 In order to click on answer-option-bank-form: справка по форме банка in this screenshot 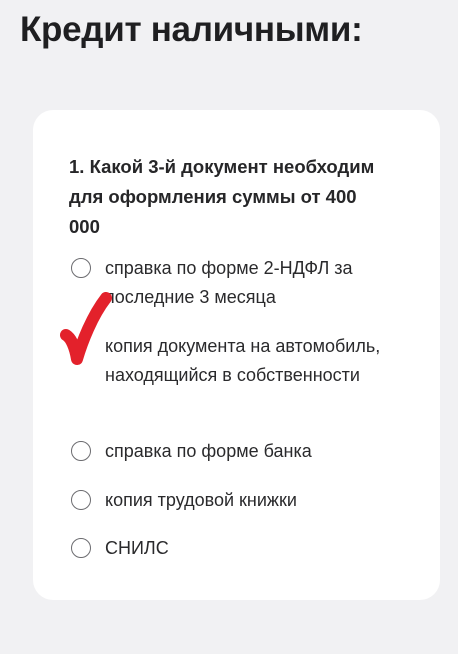, I will do `click(233, 451)`.